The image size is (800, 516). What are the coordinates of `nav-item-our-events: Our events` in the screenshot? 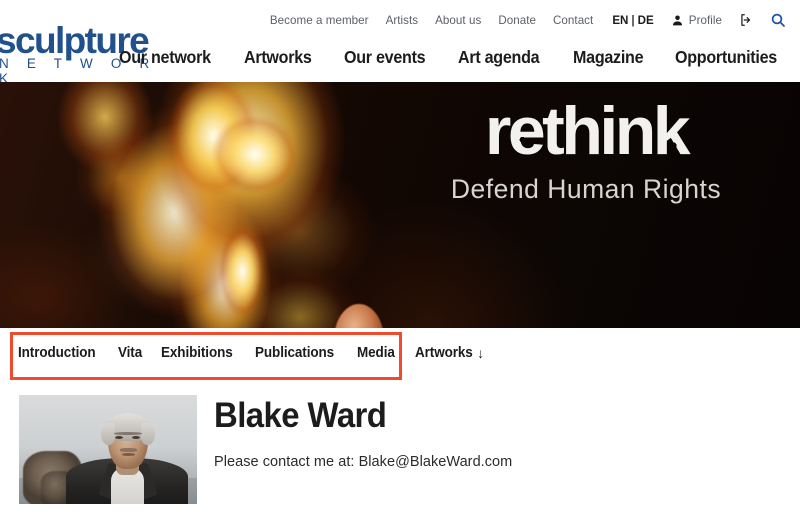 It's located at (385, 57).